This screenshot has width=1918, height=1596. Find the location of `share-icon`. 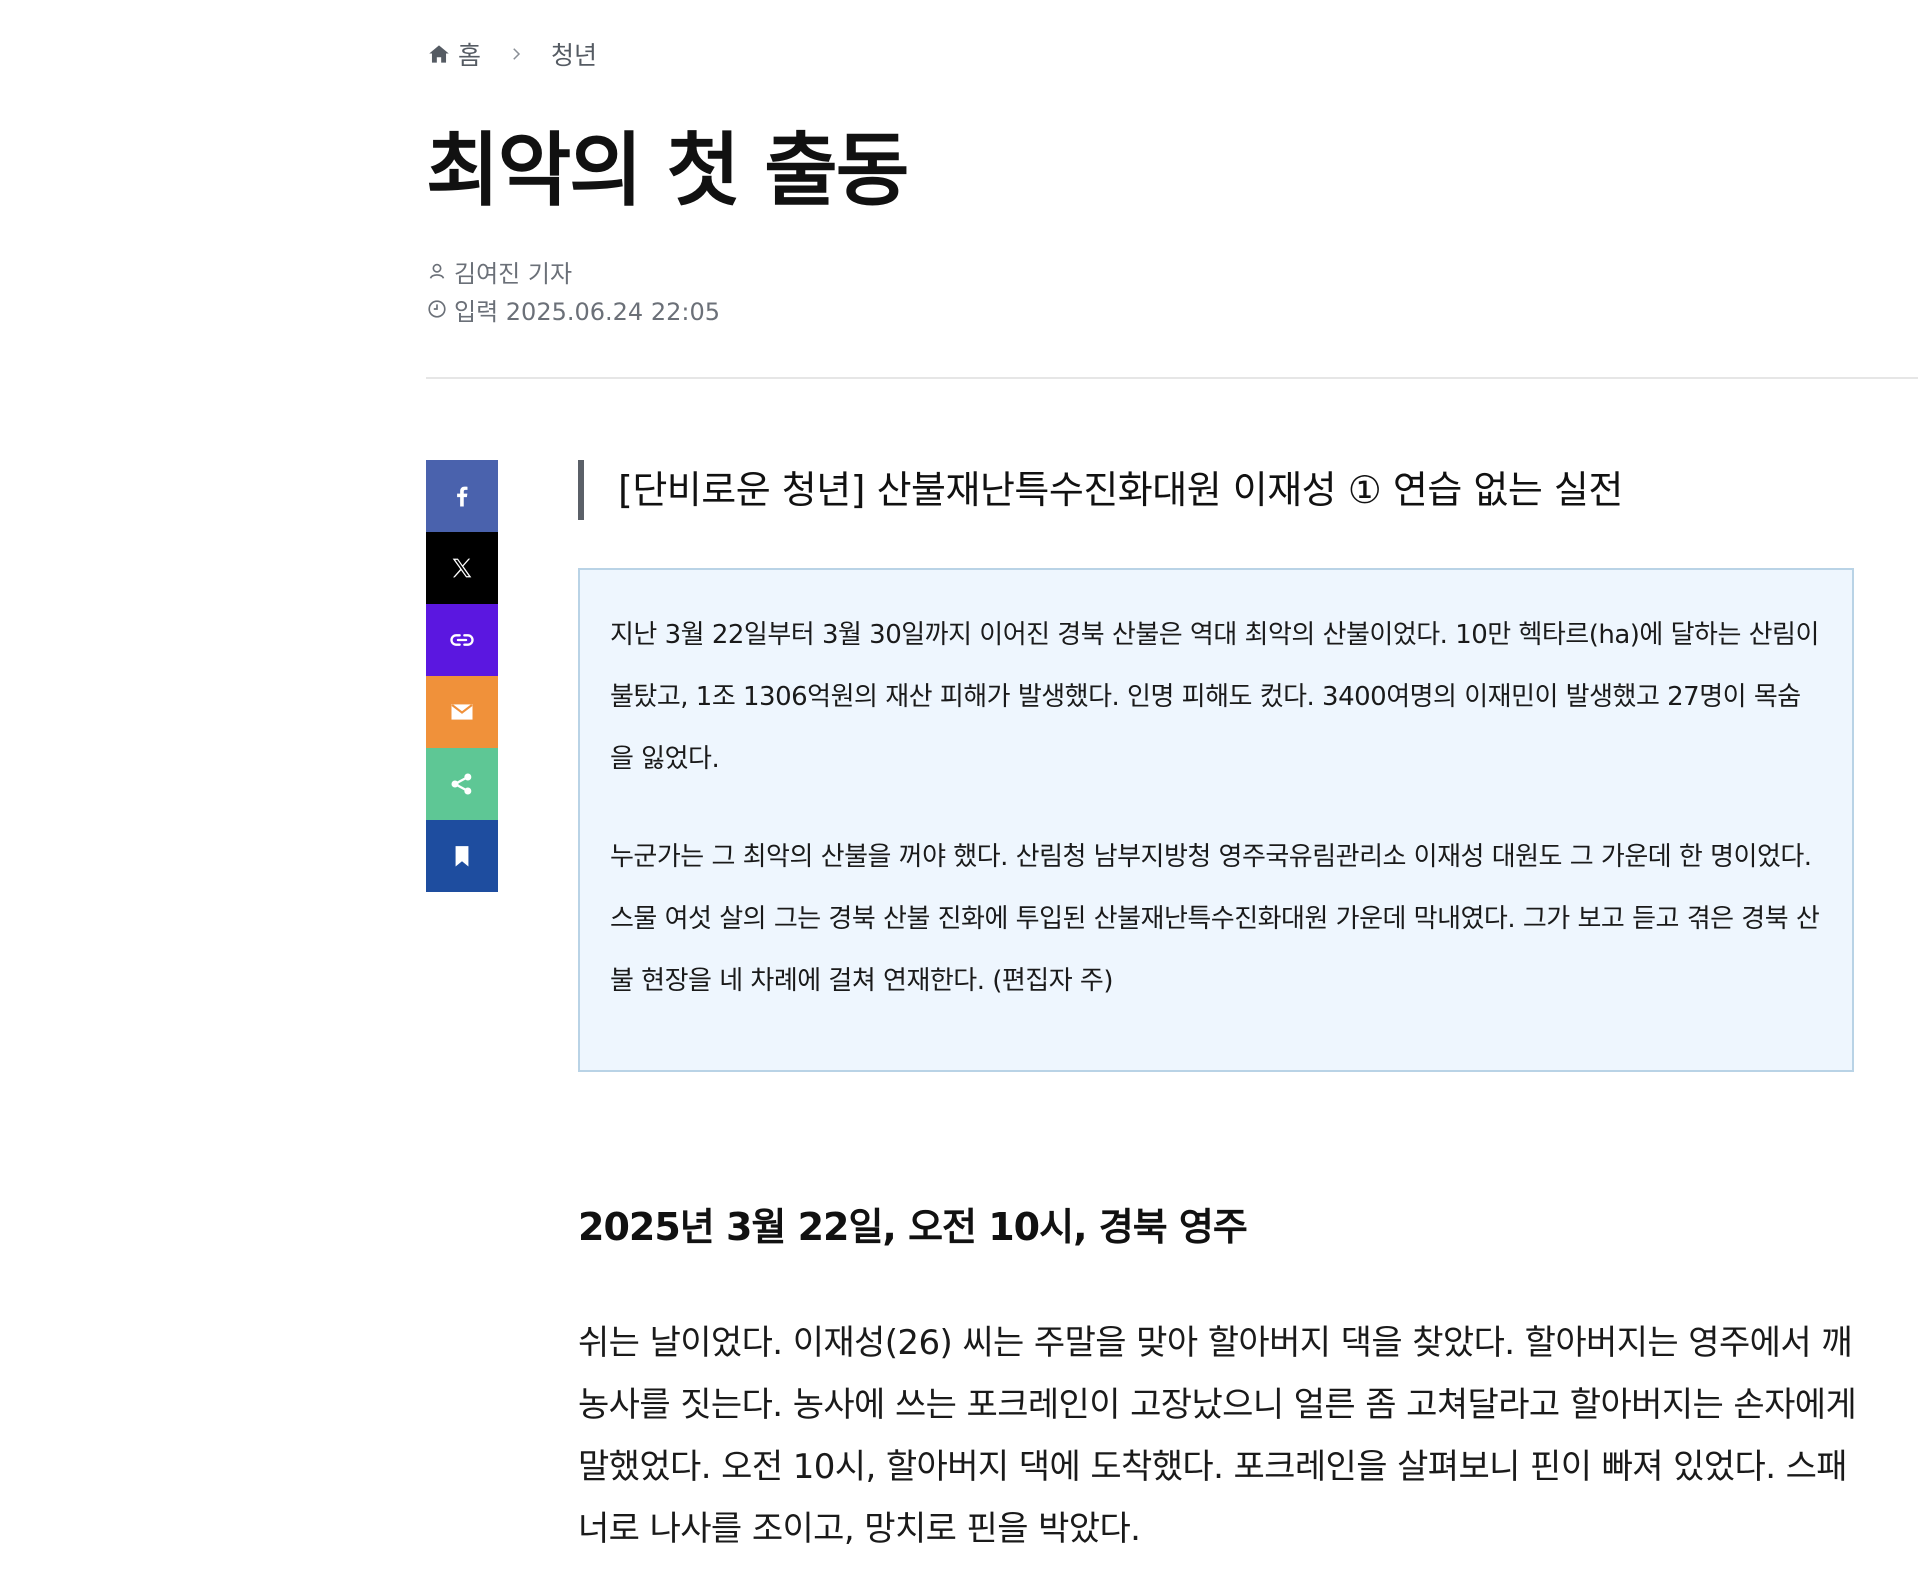

share-icon is located at coordinates (461, 784).